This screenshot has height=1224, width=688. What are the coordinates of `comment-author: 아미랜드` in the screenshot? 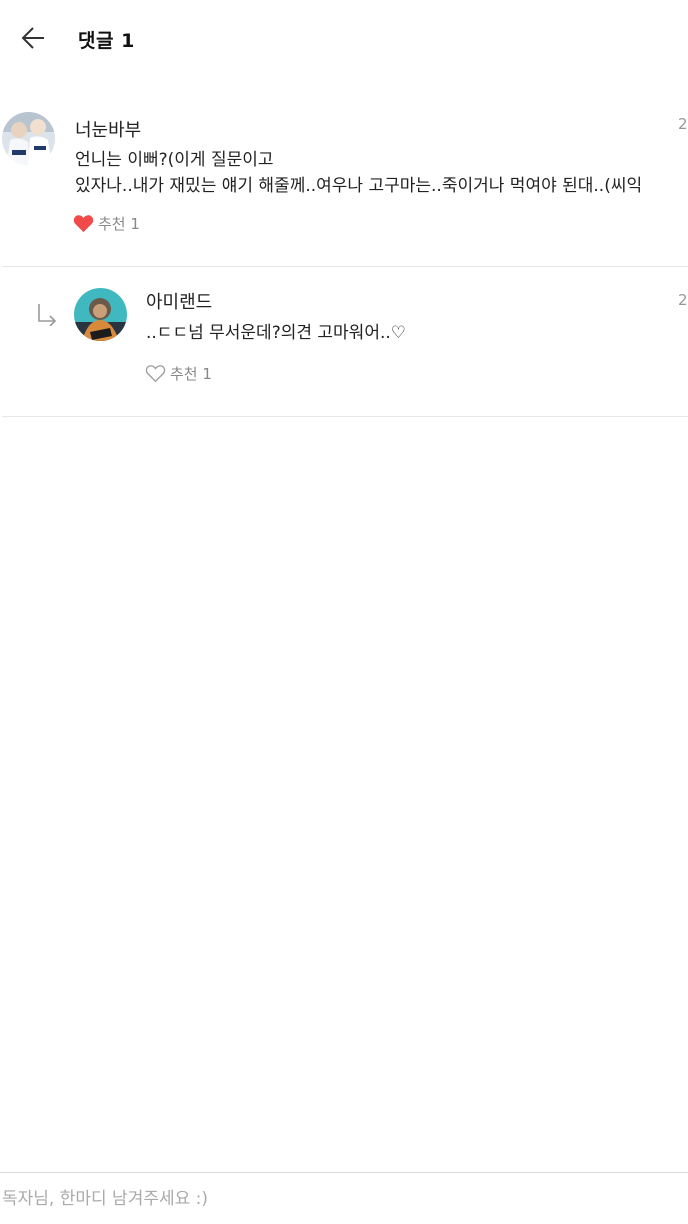 It's located at (179, 301).